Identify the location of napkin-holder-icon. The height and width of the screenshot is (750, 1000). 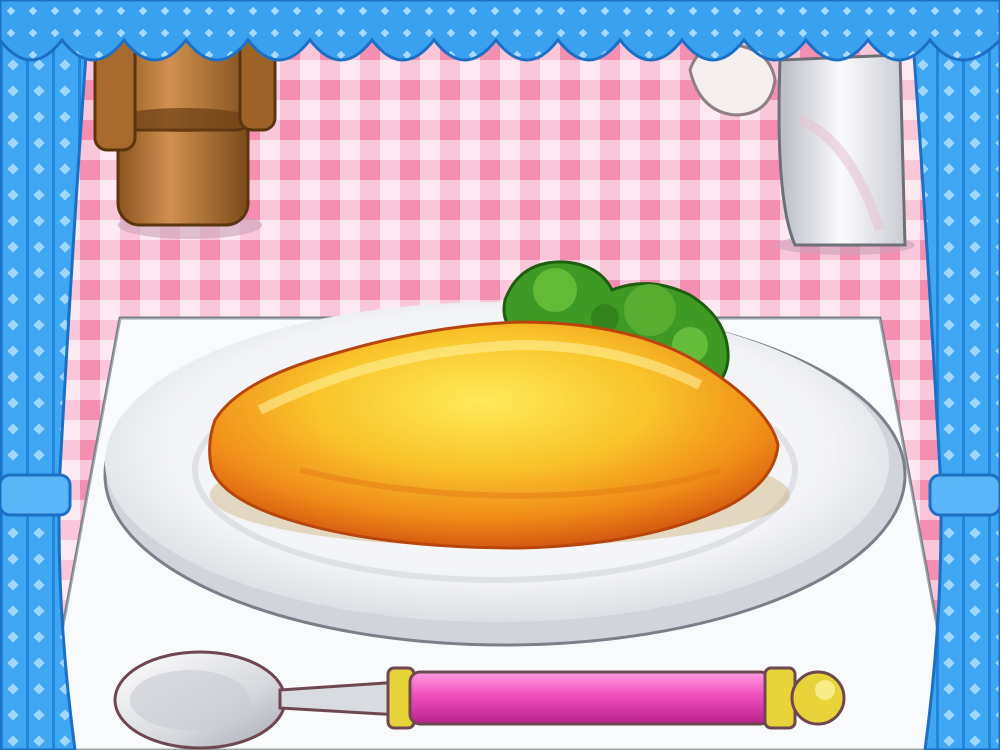
(845, 154).